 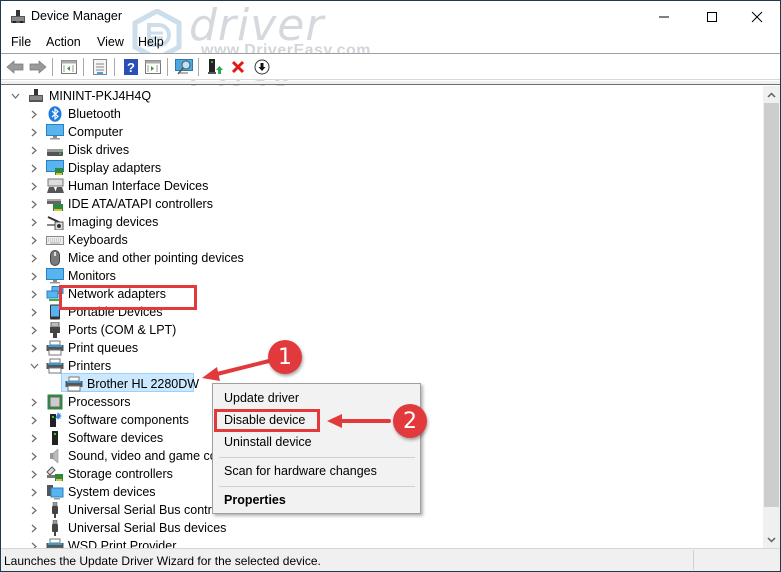 I want to click on annotation-arrows, so click(x=296, y=393).